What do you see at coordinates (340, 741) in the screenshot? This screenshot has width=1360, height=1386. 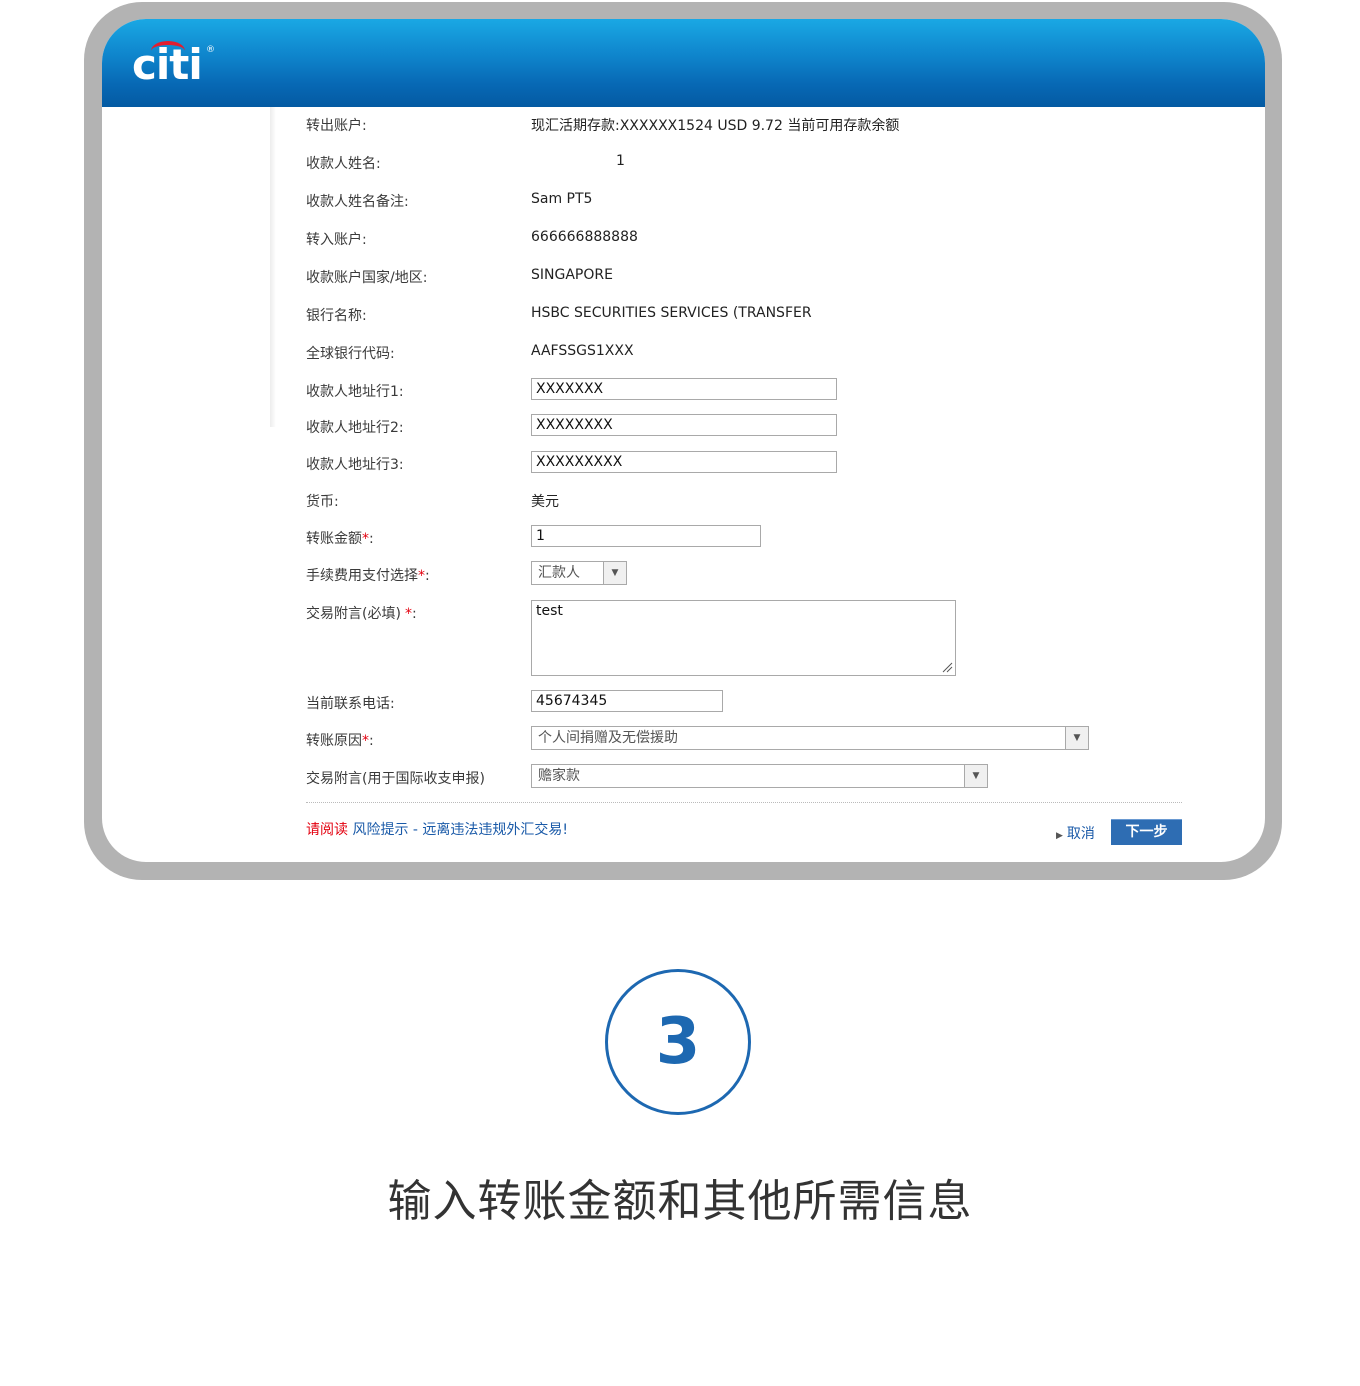 I see `label-reason: 转账原因*:` at bounding box center [340, 741].